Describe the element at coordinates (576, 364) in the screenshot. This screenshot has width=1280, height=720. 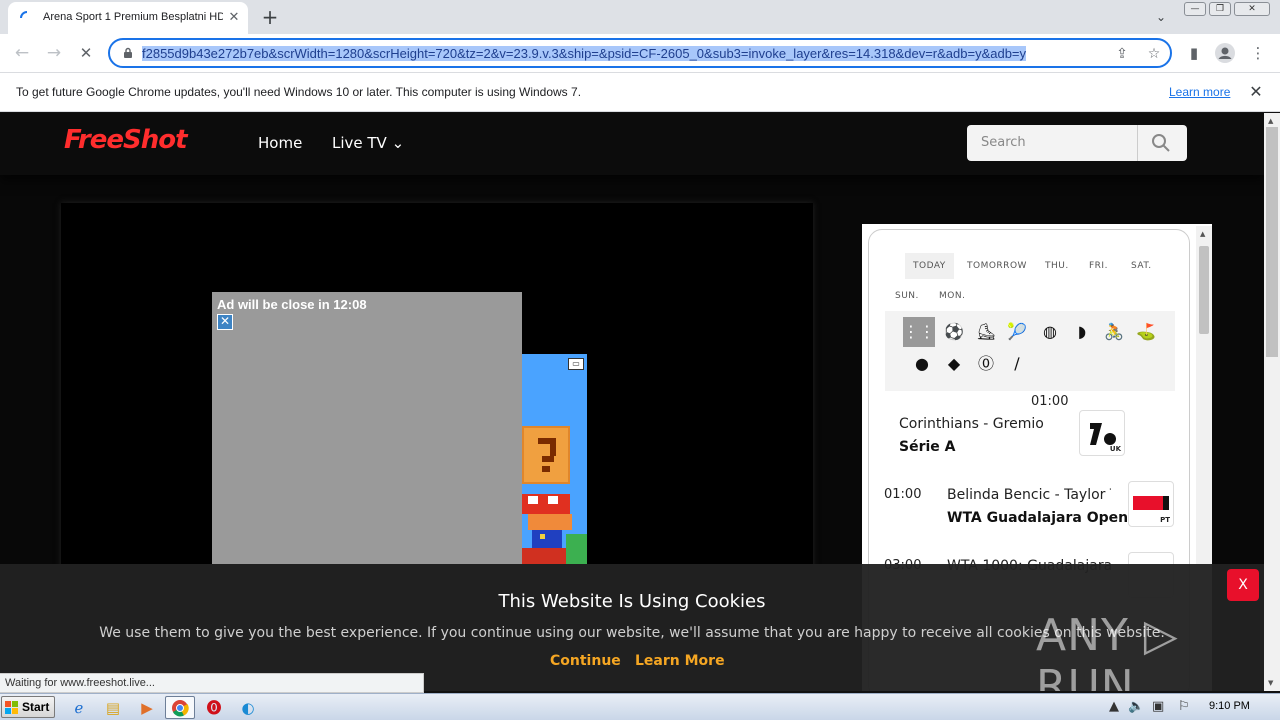
I see `ad-info-icon: ▭` at that location.